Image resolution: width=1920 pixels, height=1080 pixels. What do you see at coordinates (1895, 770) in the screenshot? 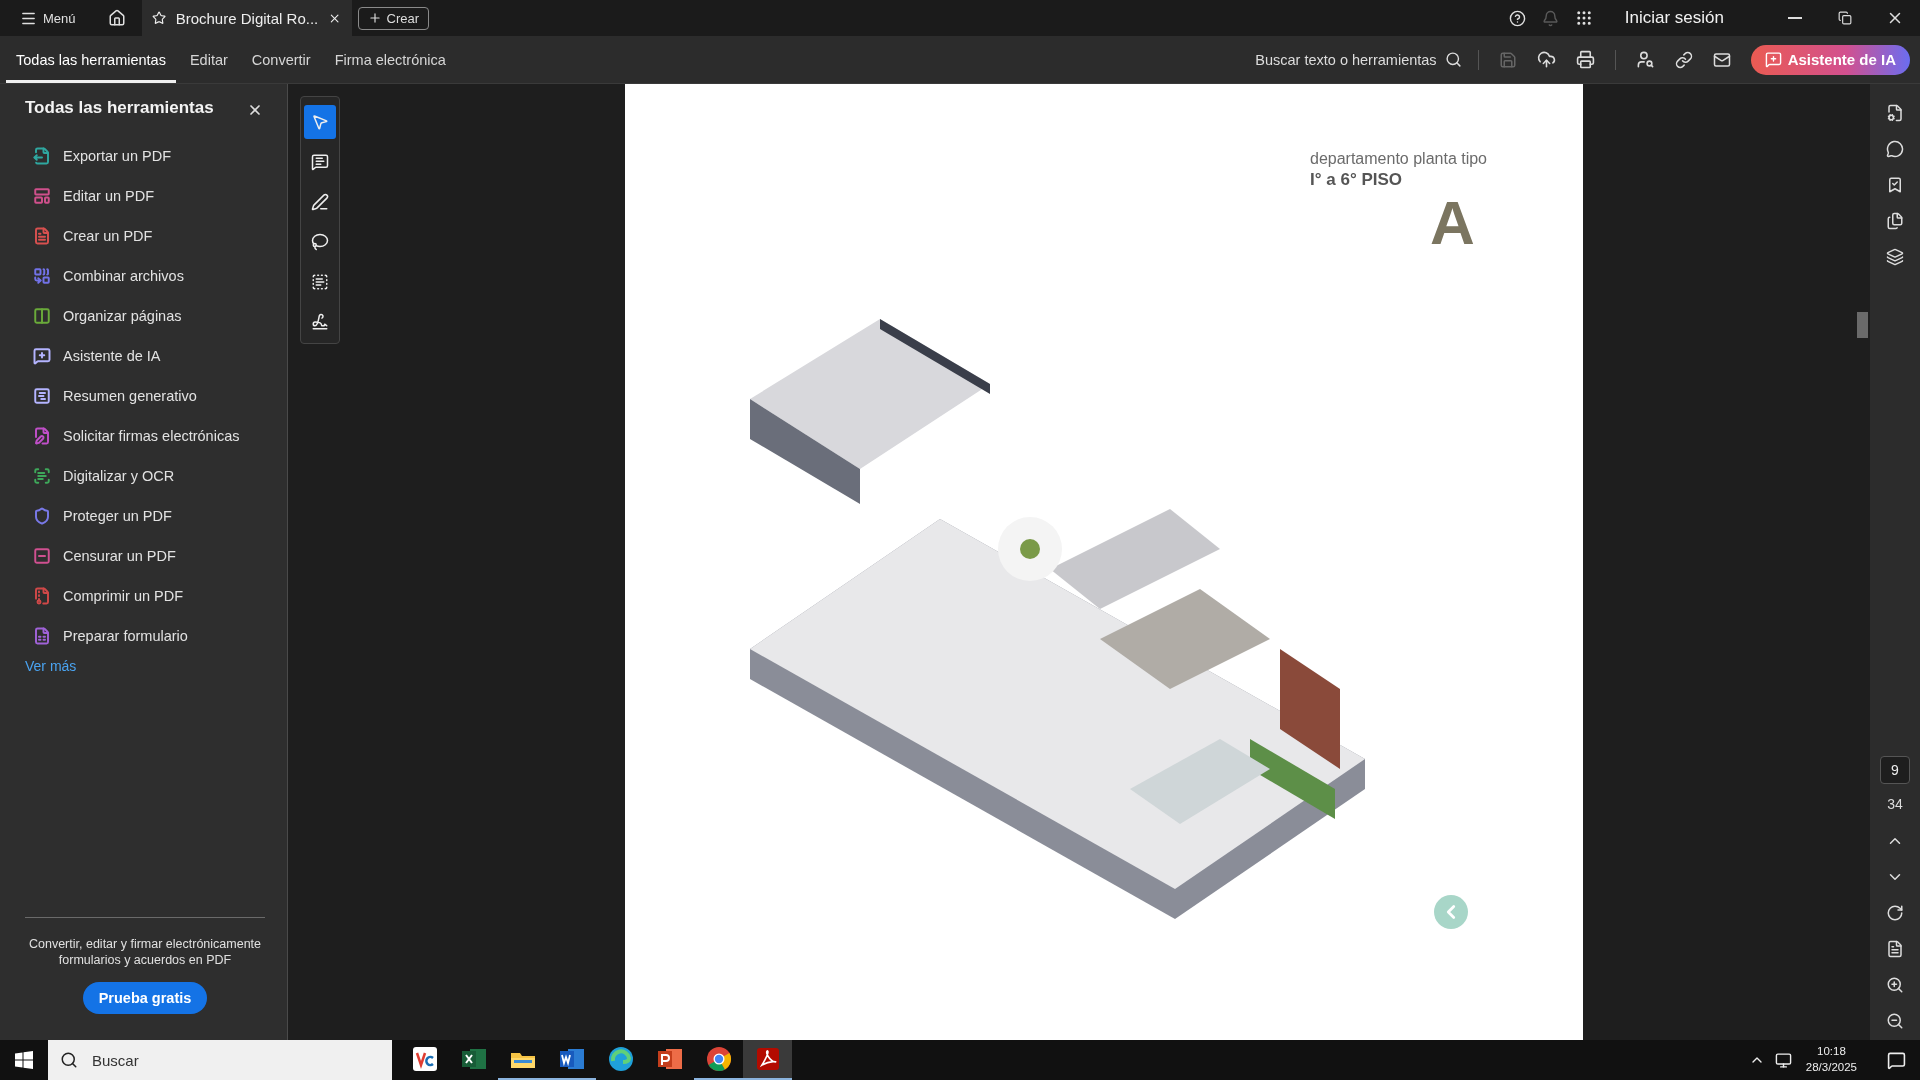
I see `page-number-field: 9` at bounding box center [1895, 770].